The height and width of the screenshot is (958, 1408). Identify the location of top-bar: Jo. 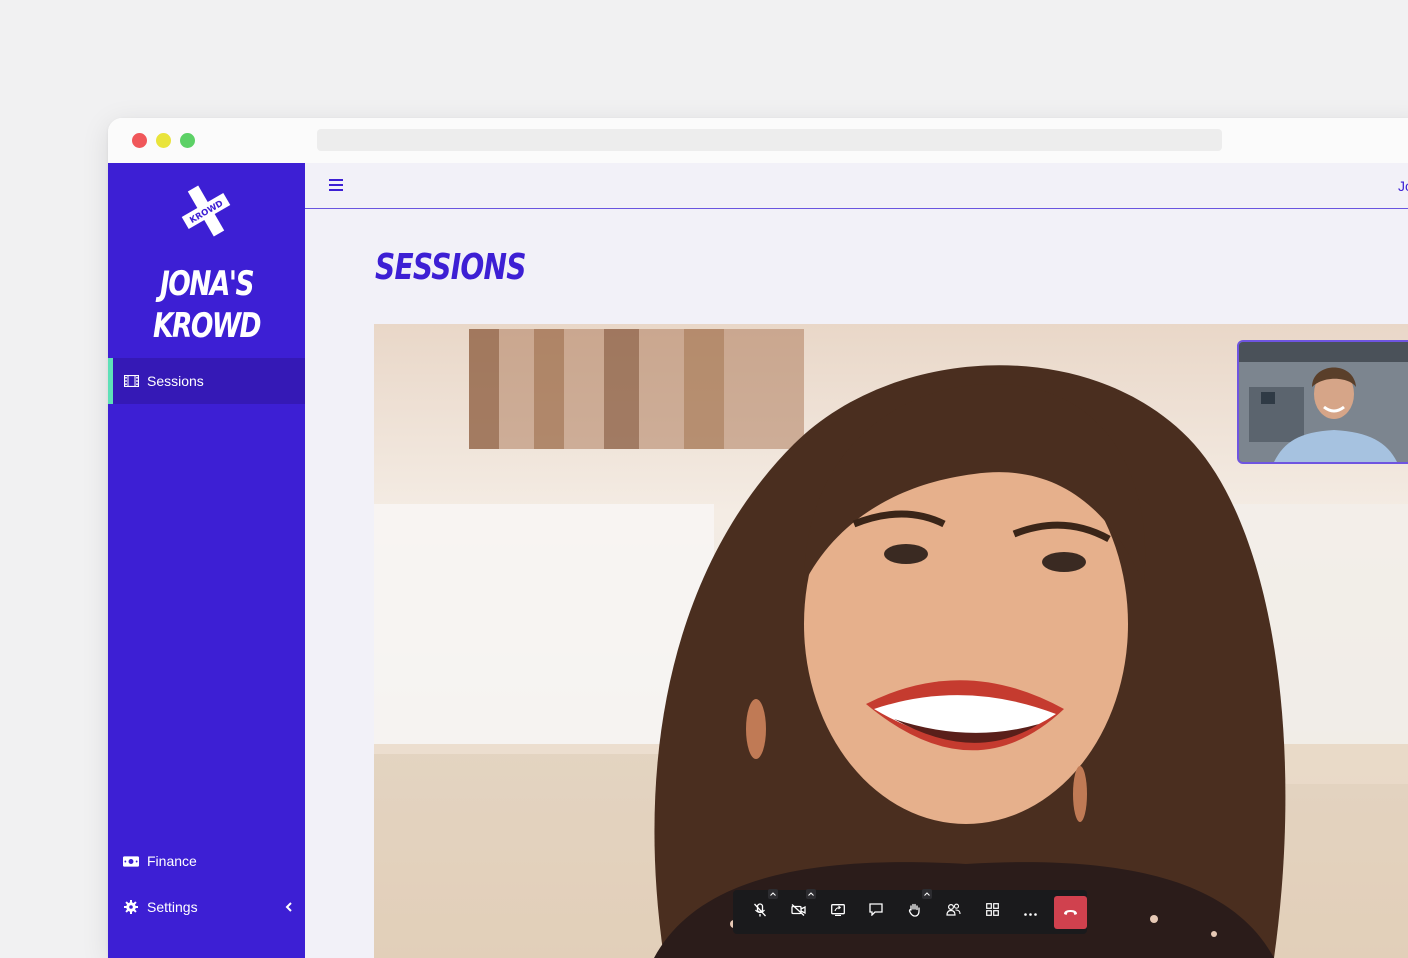
(856, 186).